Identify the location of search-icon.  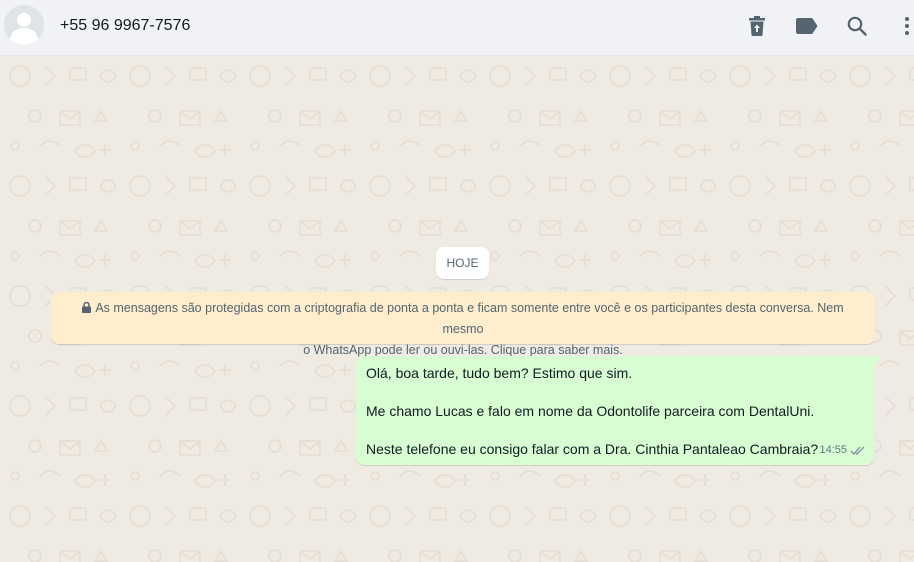
(857, 26).